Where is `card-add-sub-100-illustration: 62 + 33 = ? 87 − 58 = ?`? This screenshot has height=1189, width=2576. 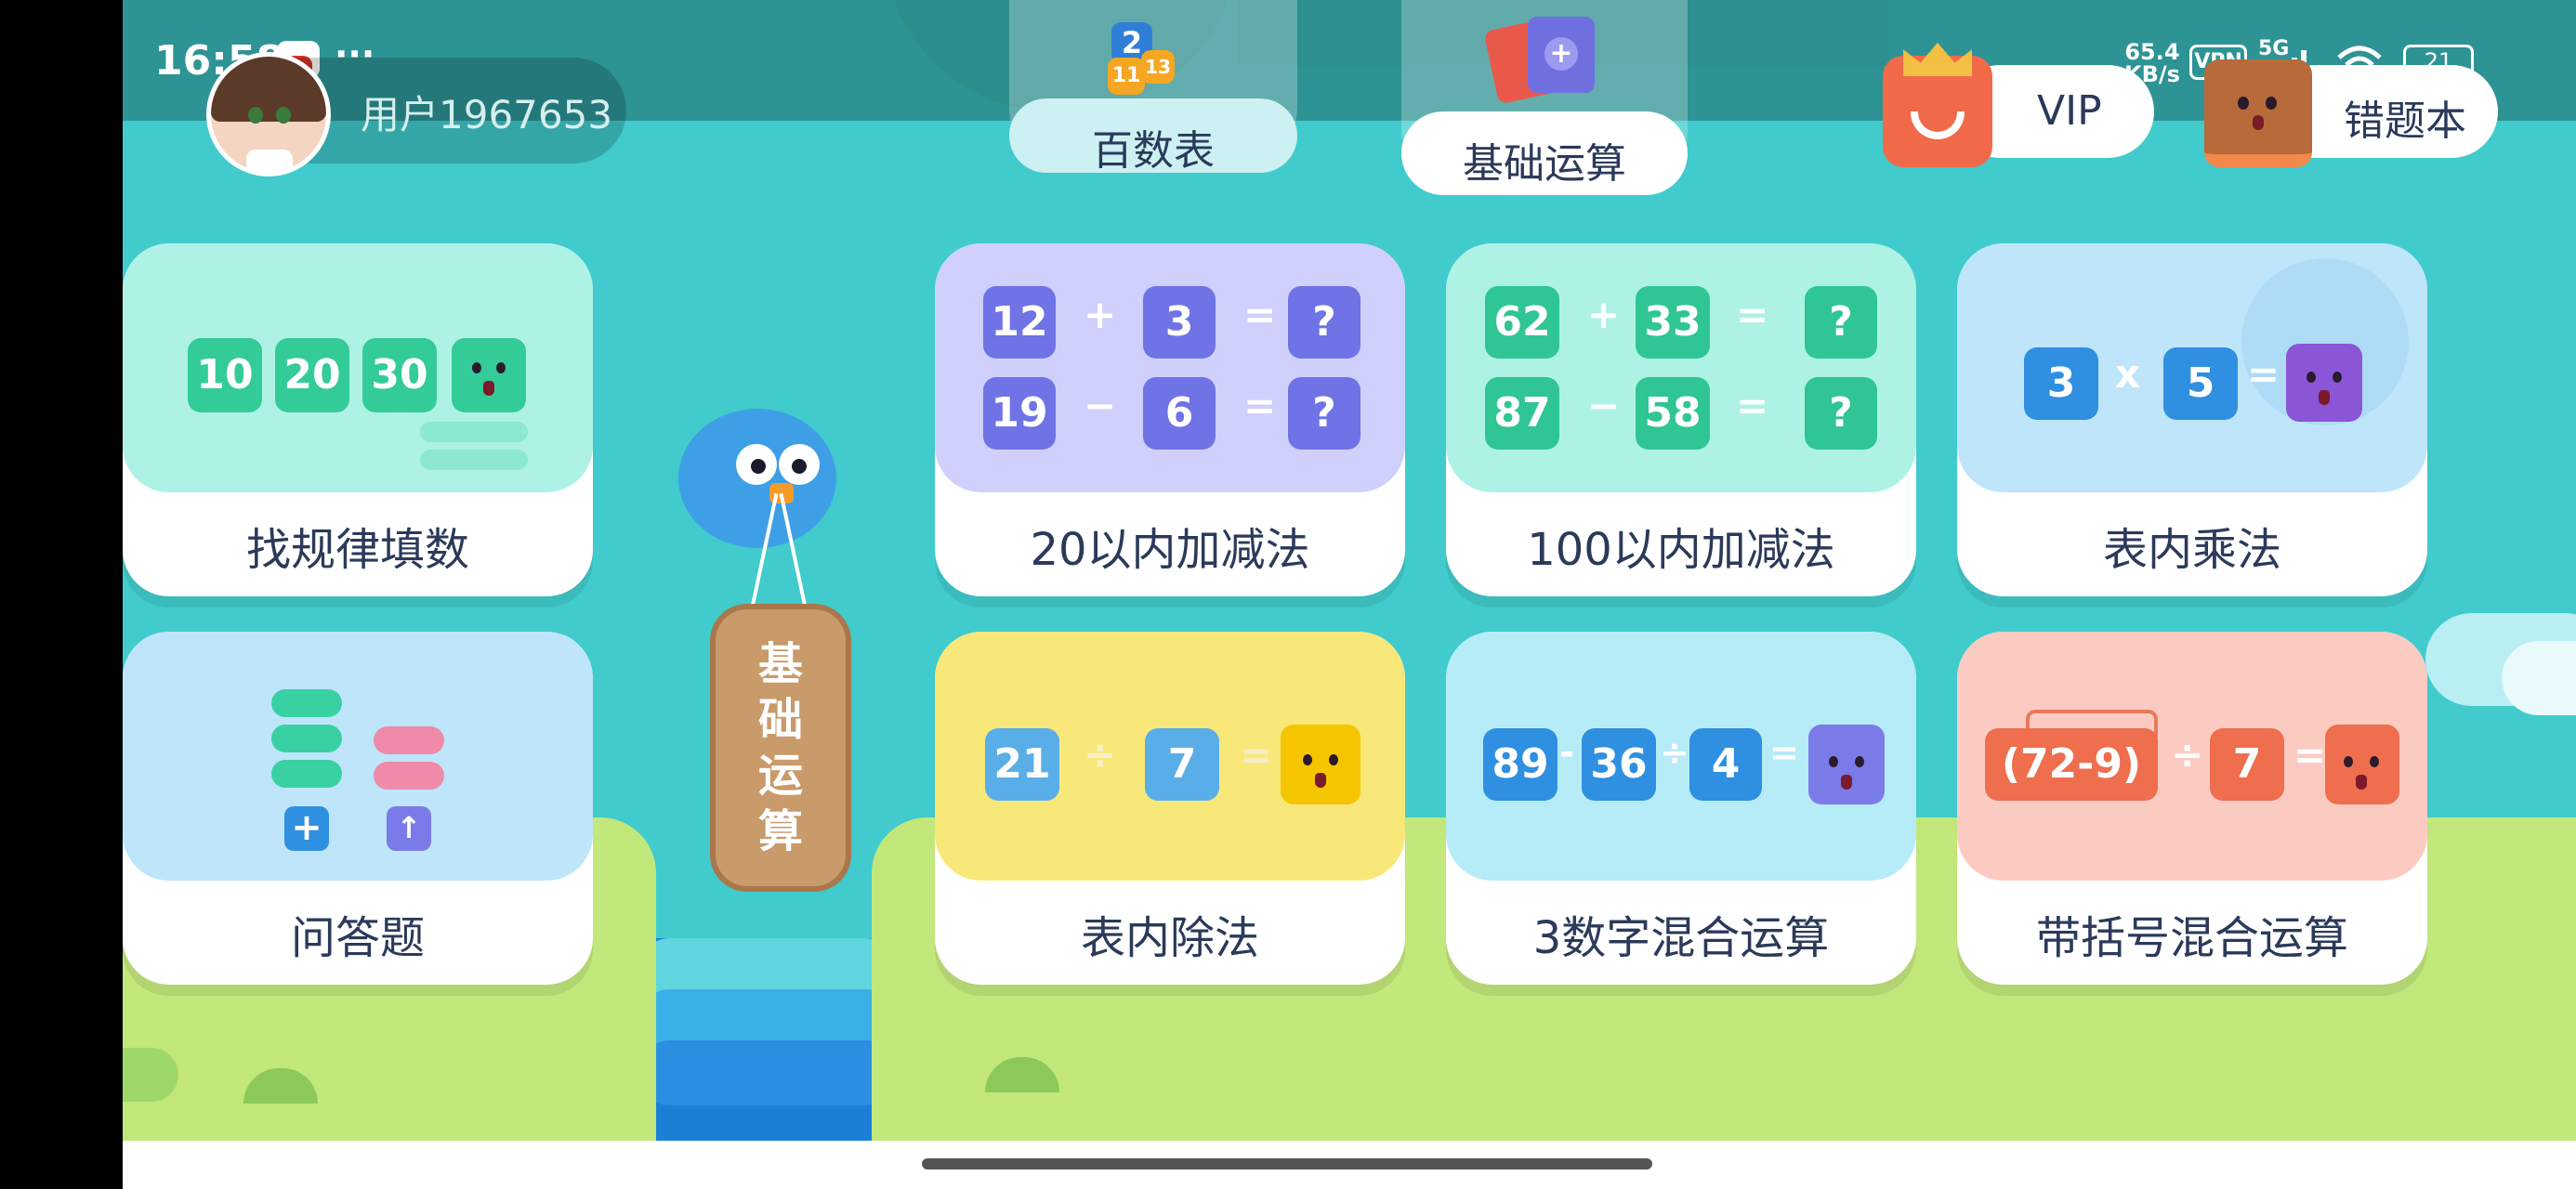
card-add-sub-100-illustration: 62 + 33 = ? 87 − 58 = ? is located at coordinates (1681, 368).